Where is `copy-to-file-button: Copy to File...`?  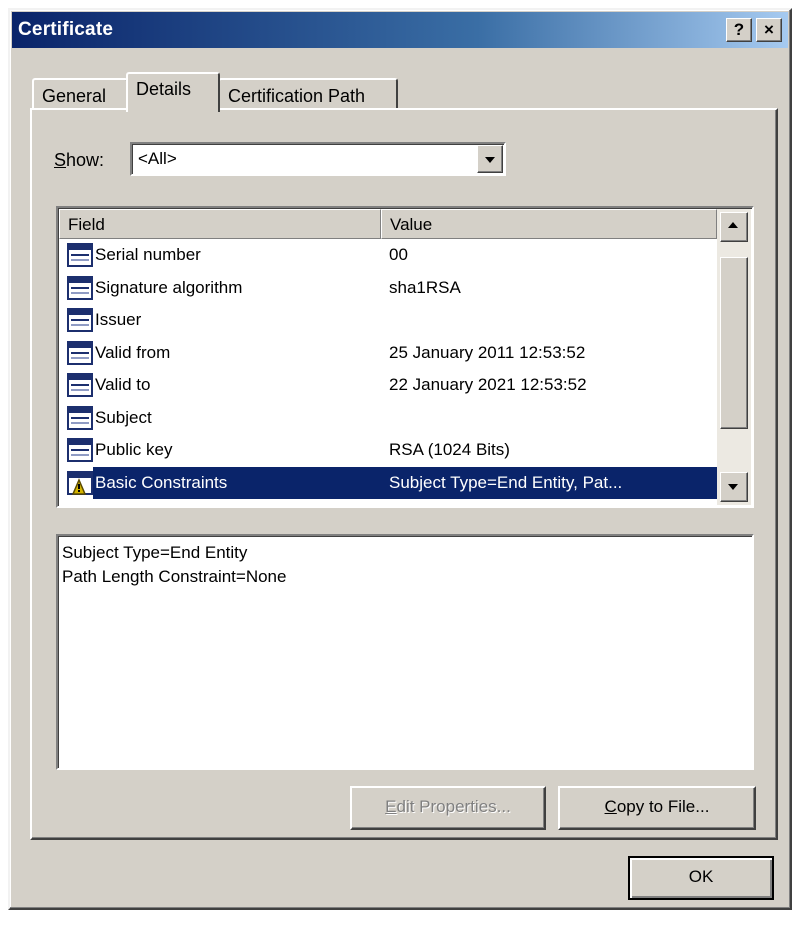
copy-to-file-button: Copy to File... is located at coordinates (657, 808).